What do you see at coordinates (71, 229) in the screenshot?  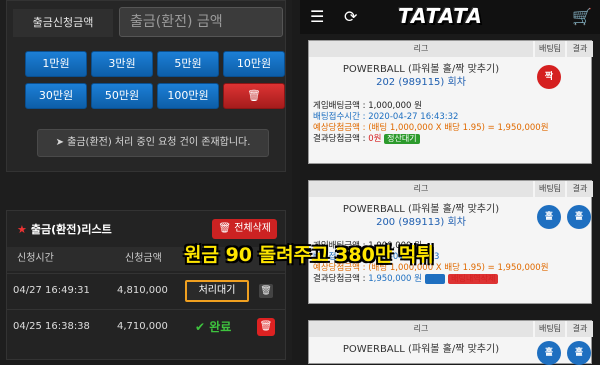 I see `list-title-text: 출금(환전)리스트` at bounding box center [71, 229].